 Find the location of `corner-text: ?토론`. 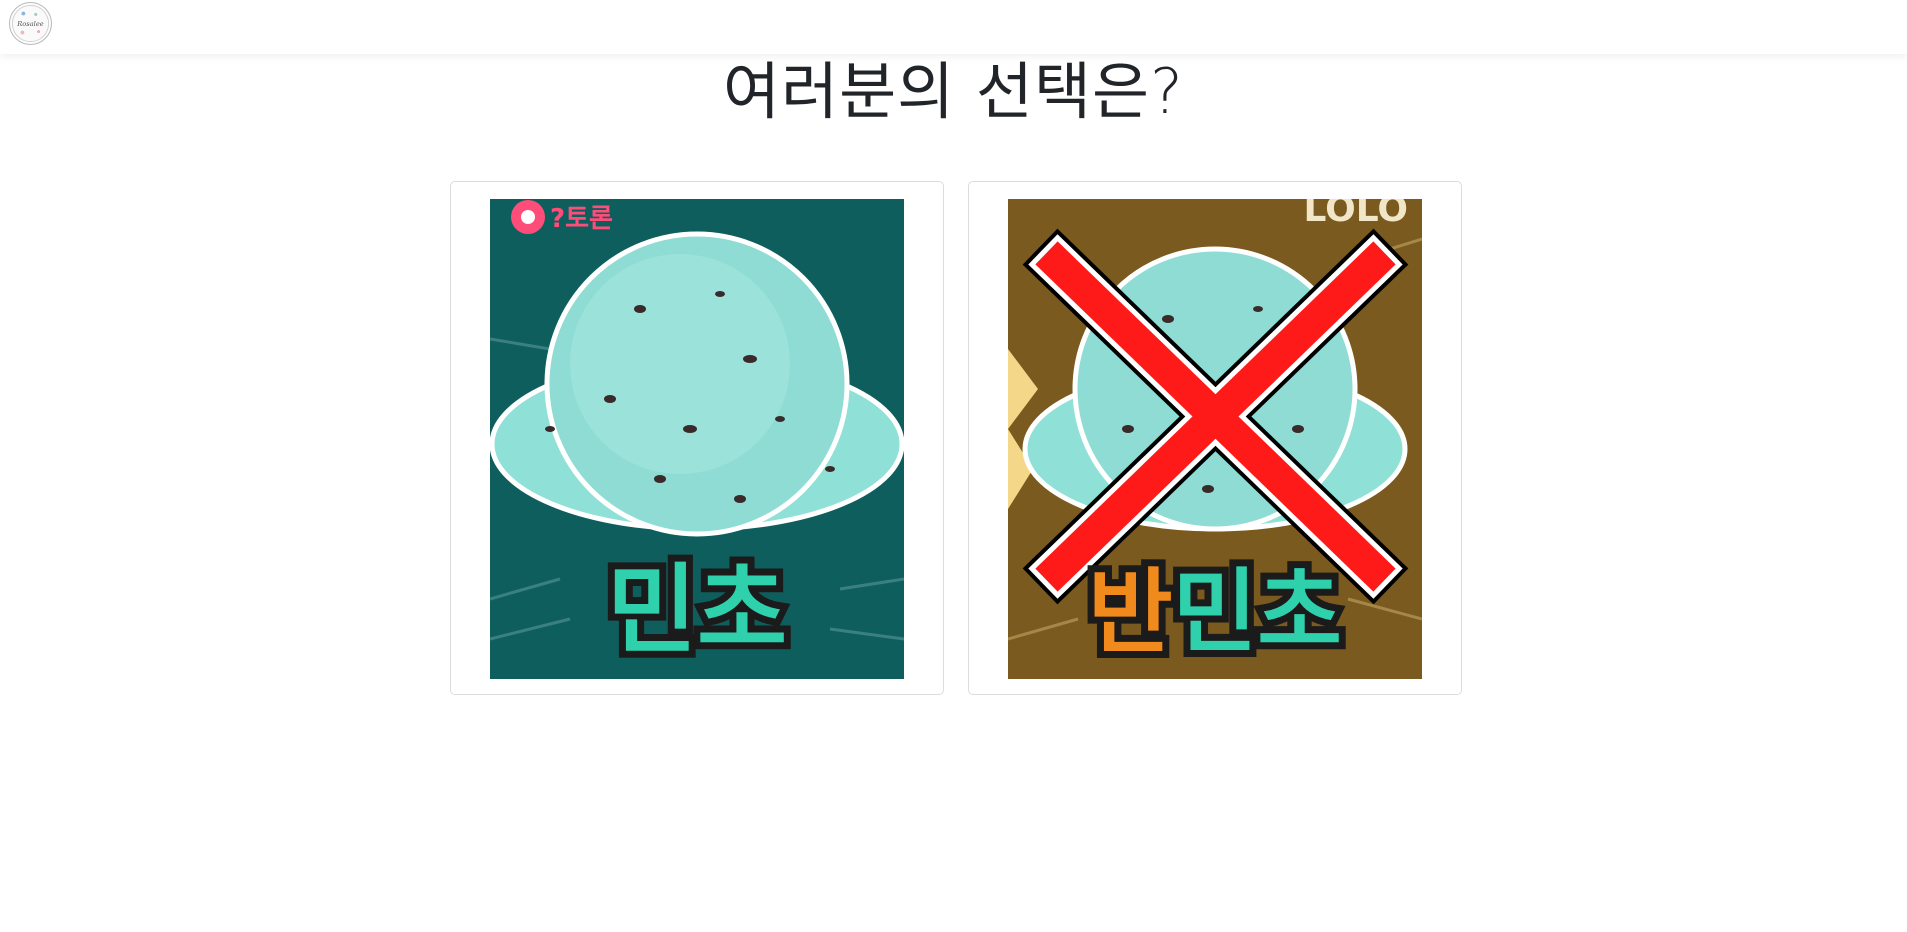

corner-text: ?토론 is located at coordinates (581, 219).